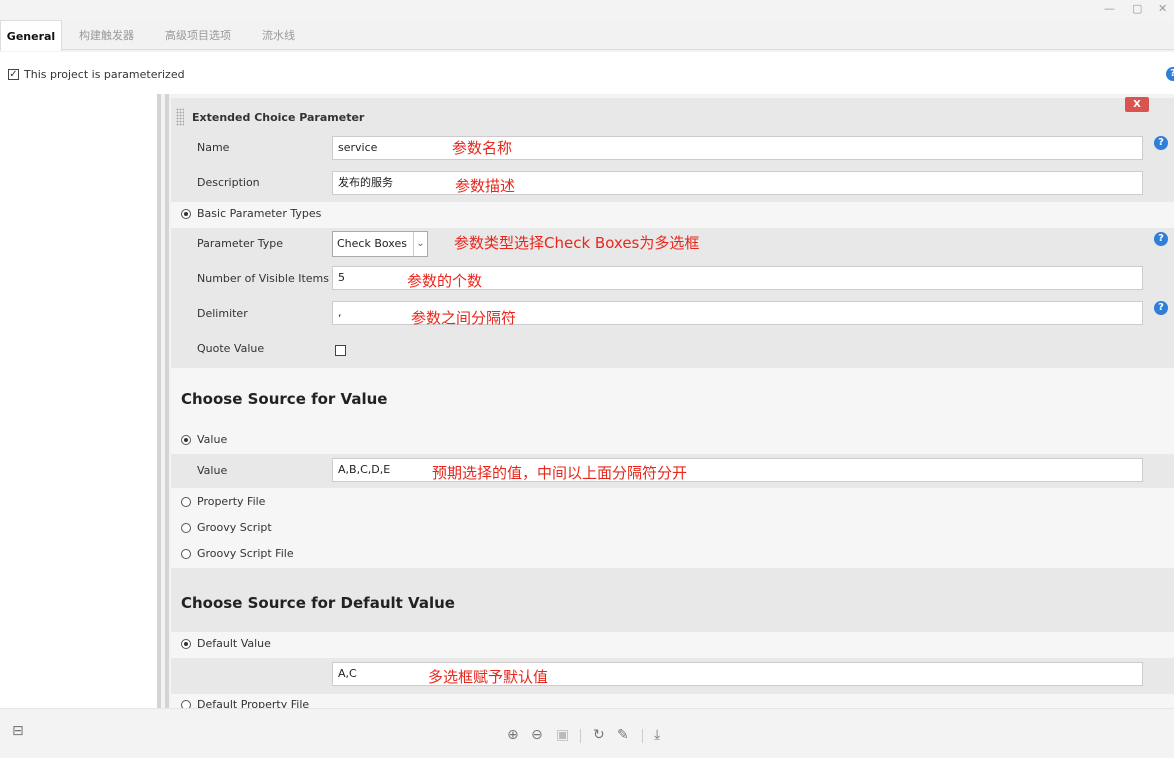 This screenshot has height=758, width=1174. What do you see at coordinates (1137, 8) in the screenshot?
I see `maximize-icon: ▢` at bounding box center [1137, 8].